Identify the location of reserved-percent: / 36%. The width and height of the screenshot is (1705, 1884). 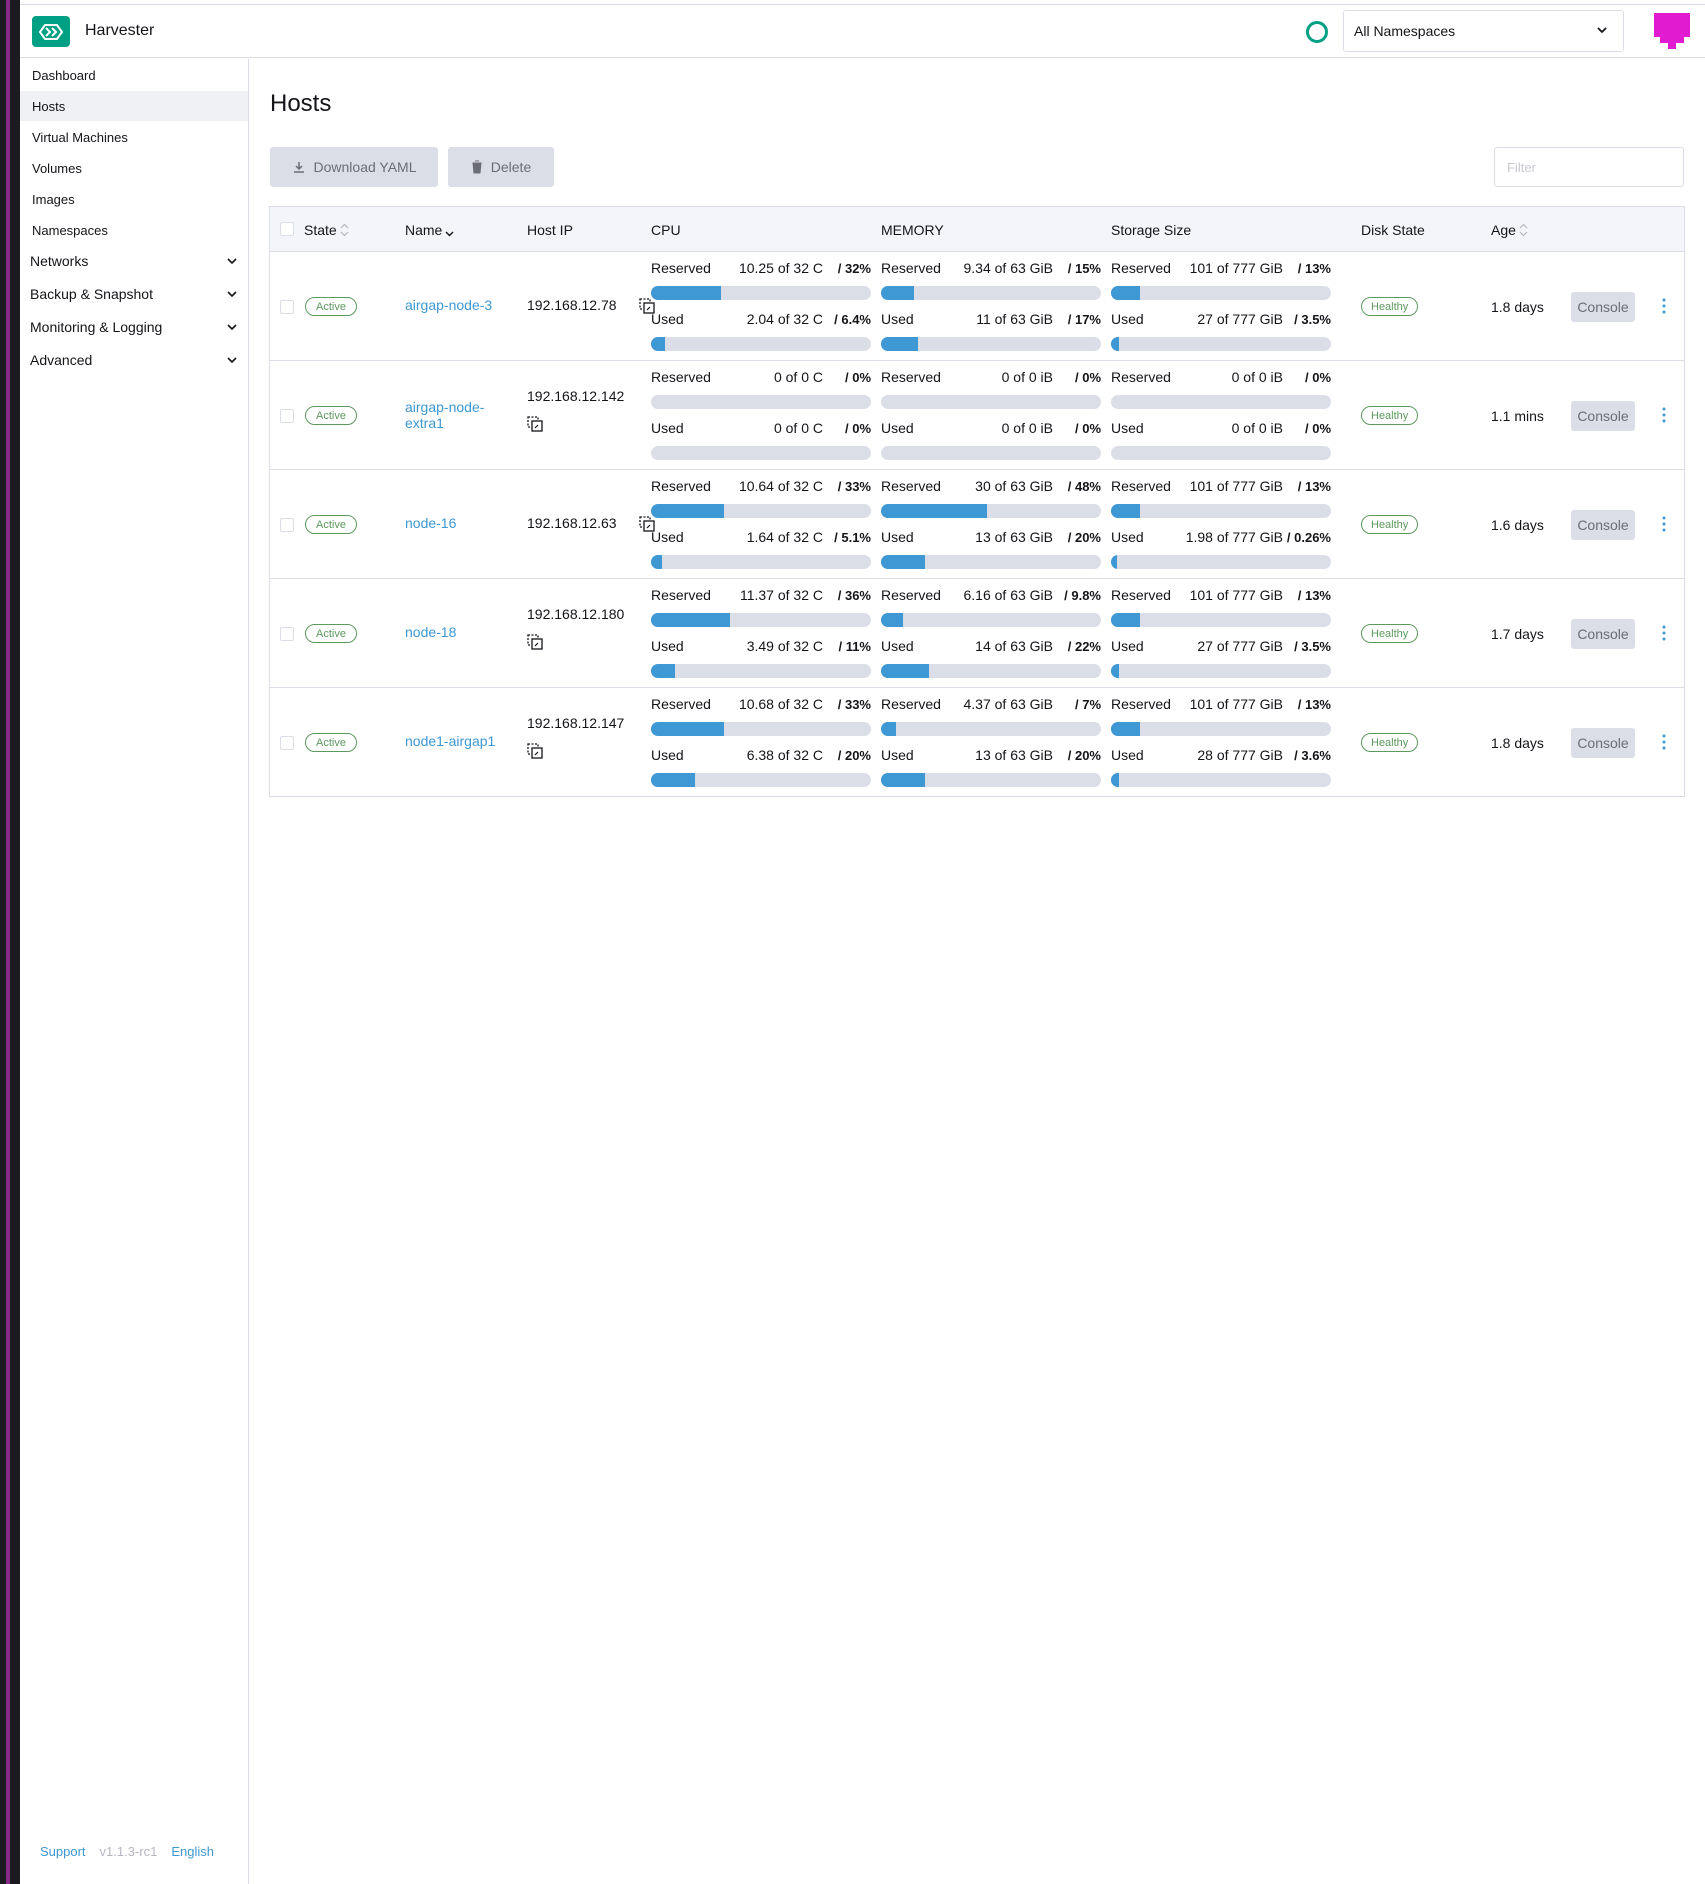
(854, 595).